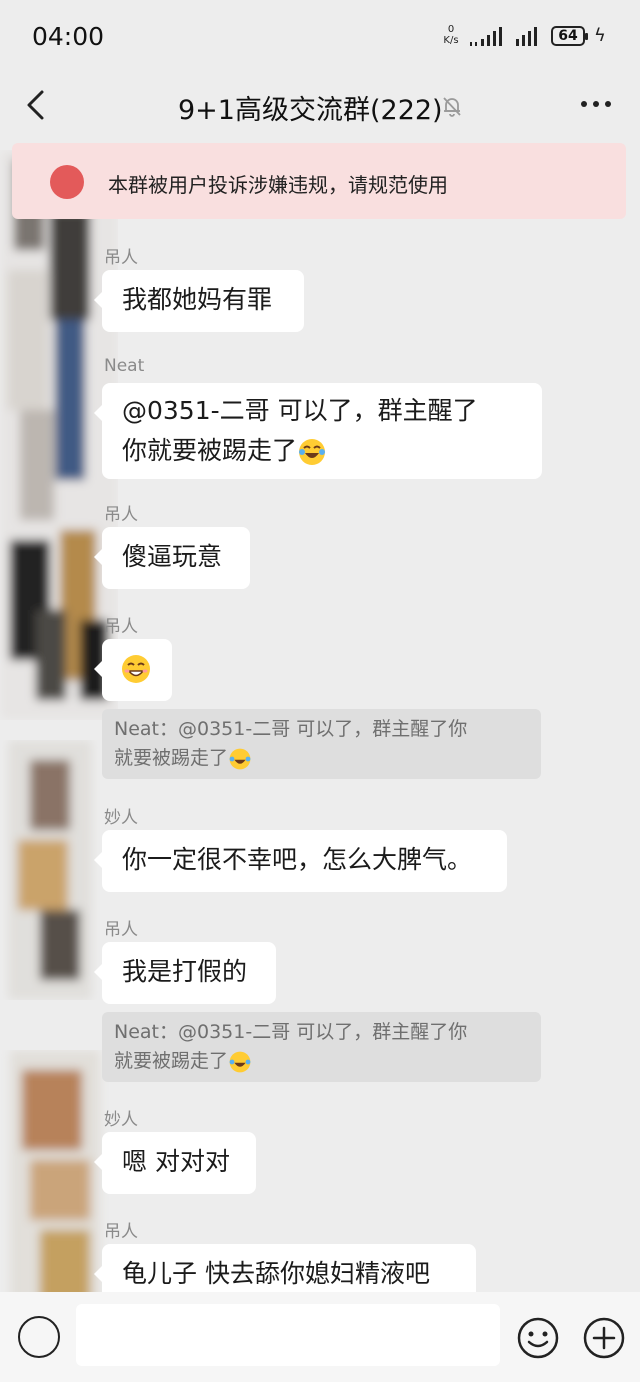 Image resolution: width=640 pixels, height=1382 pixels. What do you see at coordinates (318, 431) in the screenshot?
I see `message-bubble: @0351-二哥 可以了，群主醒了 你就要被踢走了` at bounding box center [318, 431].